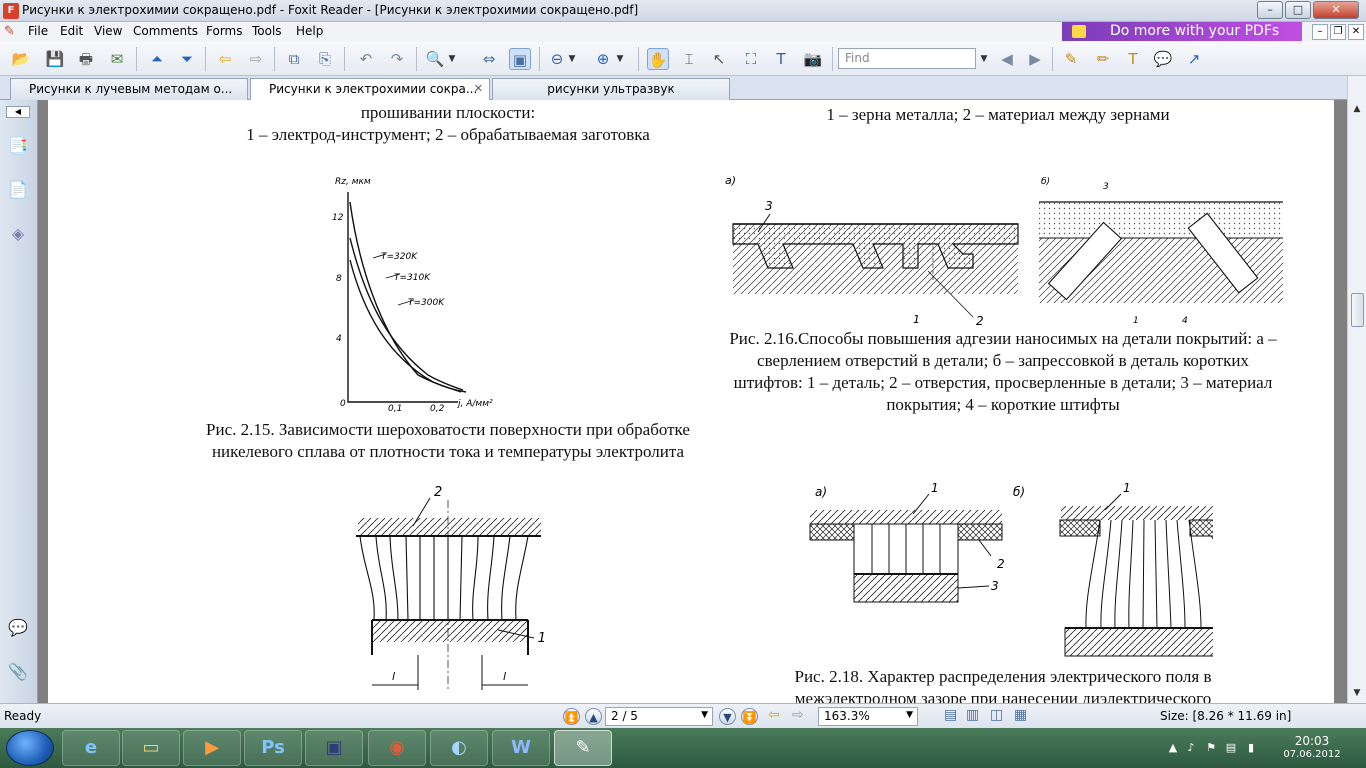 Image resolution: width=1366 pixels, height=768 pixels. Describe the element at coordinates (165, 31) in the screenshot. I see `menu-comments: Comments` at that location.